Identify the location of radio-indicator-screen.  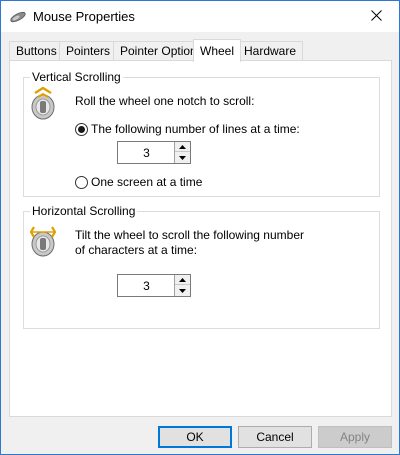
(81, 182).